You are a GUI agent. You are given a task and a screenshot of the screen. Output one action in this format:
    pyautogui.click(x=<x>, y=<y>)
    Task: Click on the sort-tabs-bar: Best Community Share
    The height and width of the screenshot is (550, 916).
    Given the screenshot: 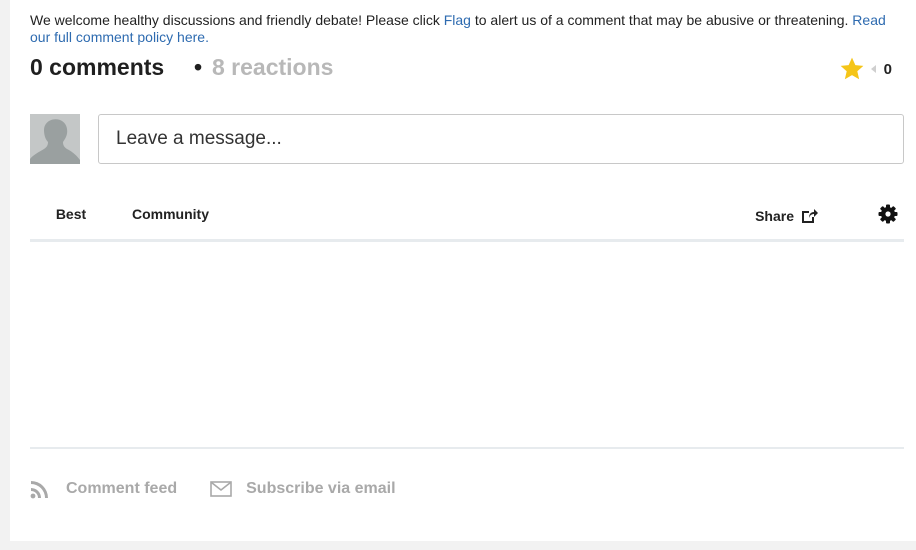 What is the action you would take?
    pyautogui.click(x=467, y=220)
    